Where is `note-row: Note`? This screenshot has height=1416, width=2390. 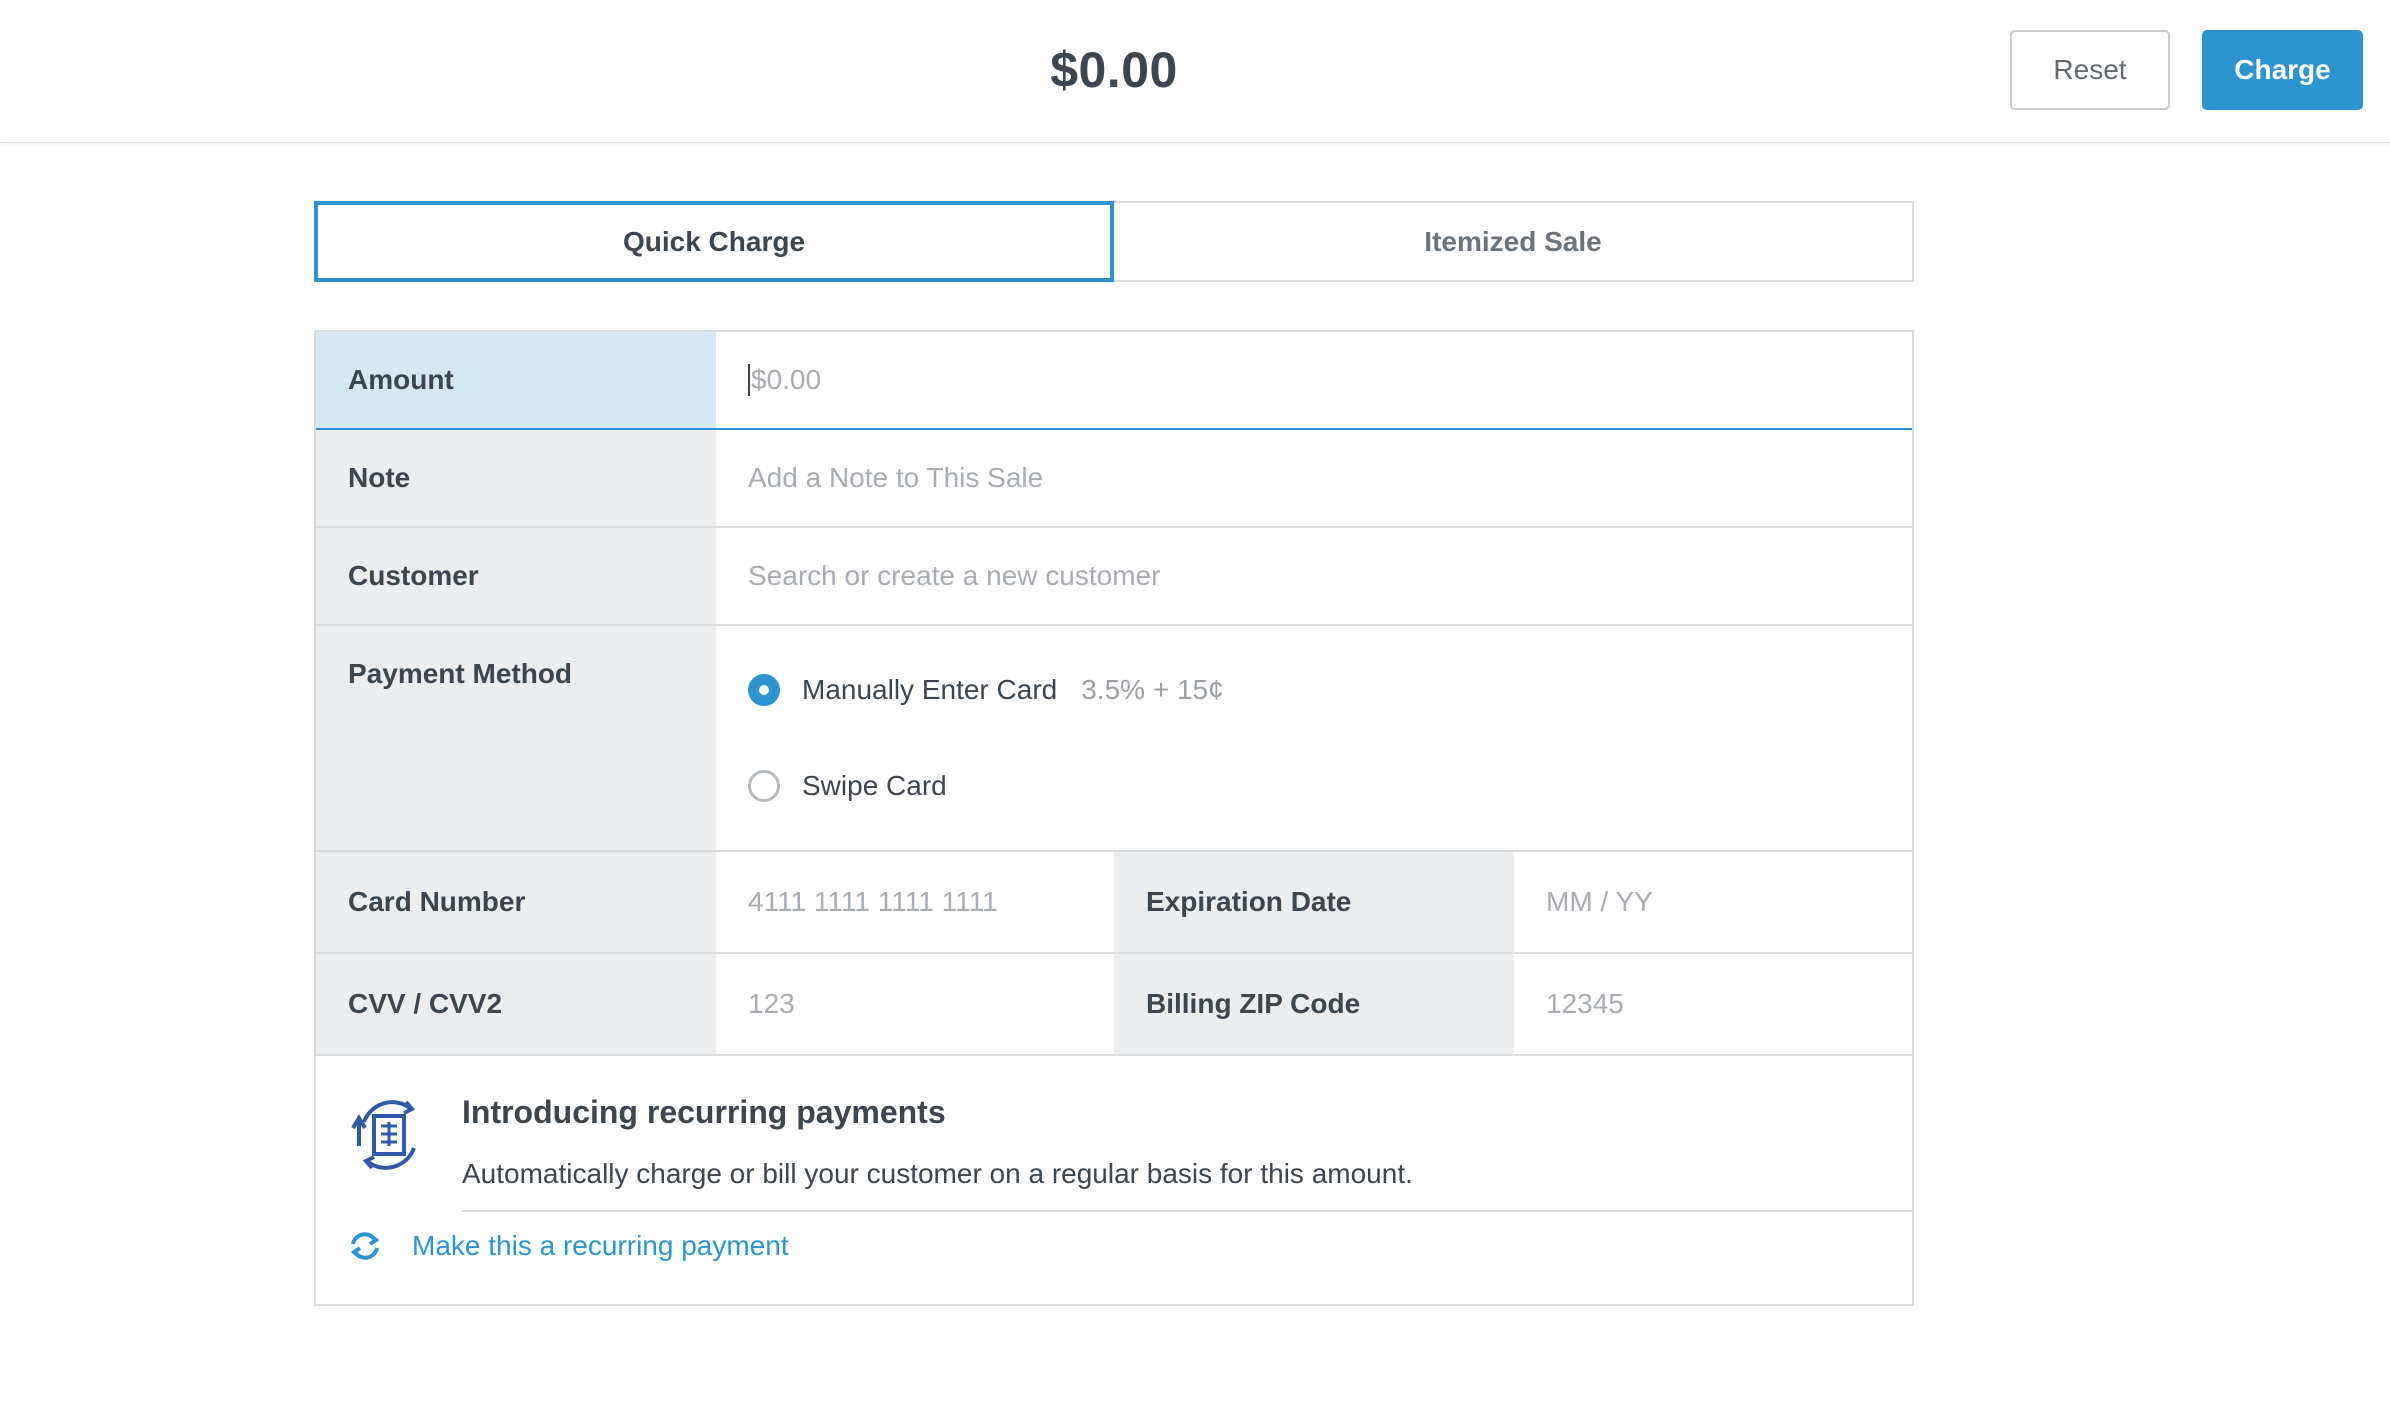 note-row: Note is located at coordinates (1114, 479).